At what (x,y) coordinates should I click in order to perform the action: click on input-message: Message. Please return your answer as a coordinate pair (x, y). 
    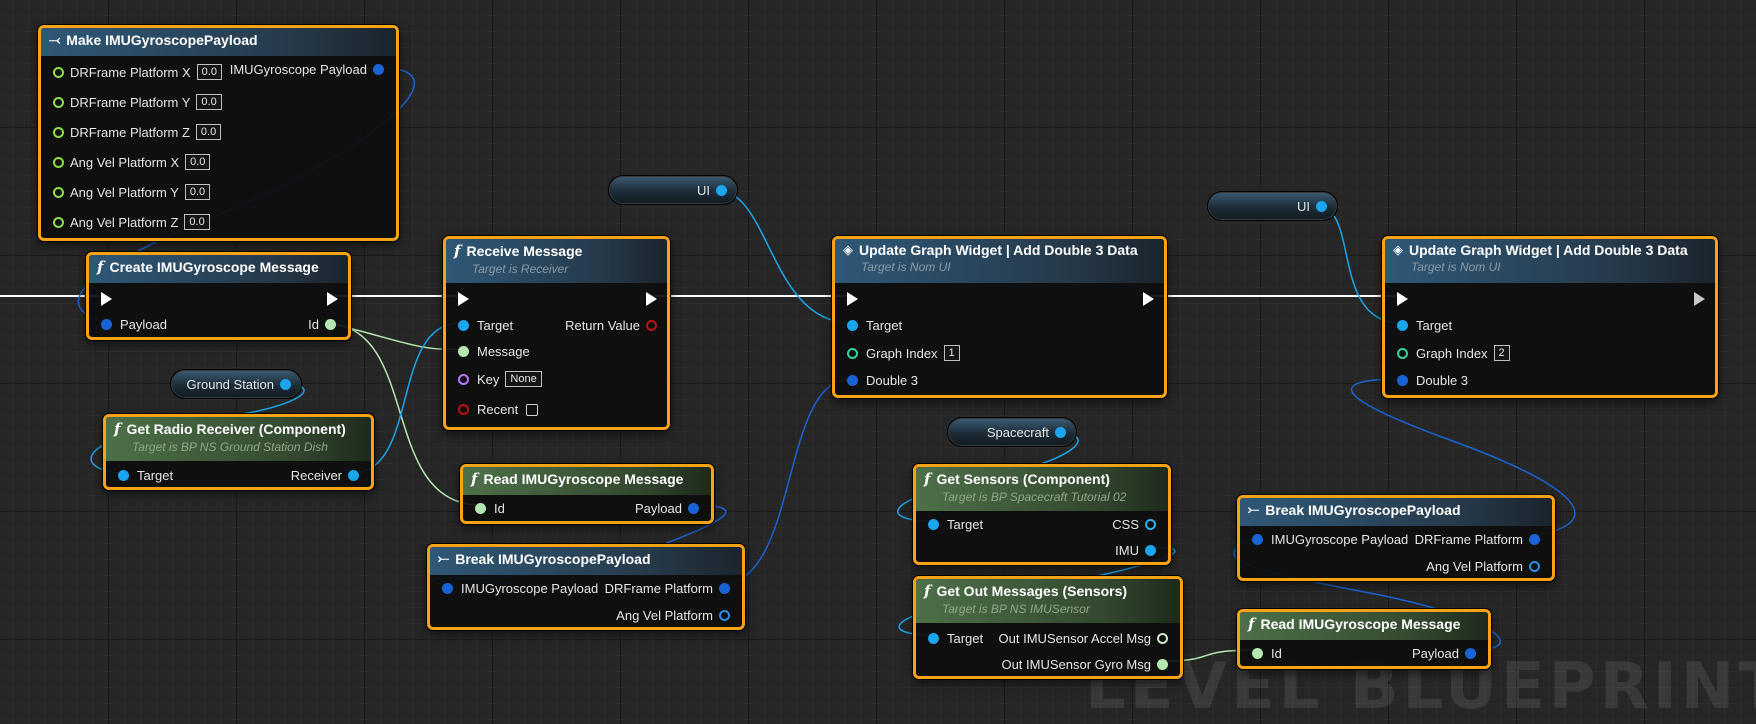
    Looking at the image, I should click on (494, 351).